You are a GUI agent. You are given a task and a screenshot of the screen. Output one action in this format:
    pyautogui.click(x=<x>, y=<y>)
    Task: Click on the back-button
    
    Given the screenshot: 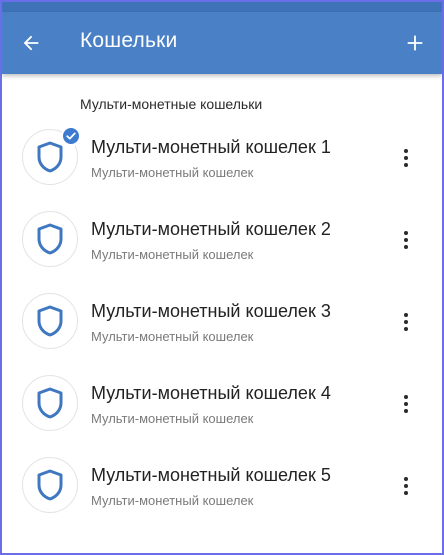 What is the action you would take?
    pyautogui.click(x=31, y=43)
    